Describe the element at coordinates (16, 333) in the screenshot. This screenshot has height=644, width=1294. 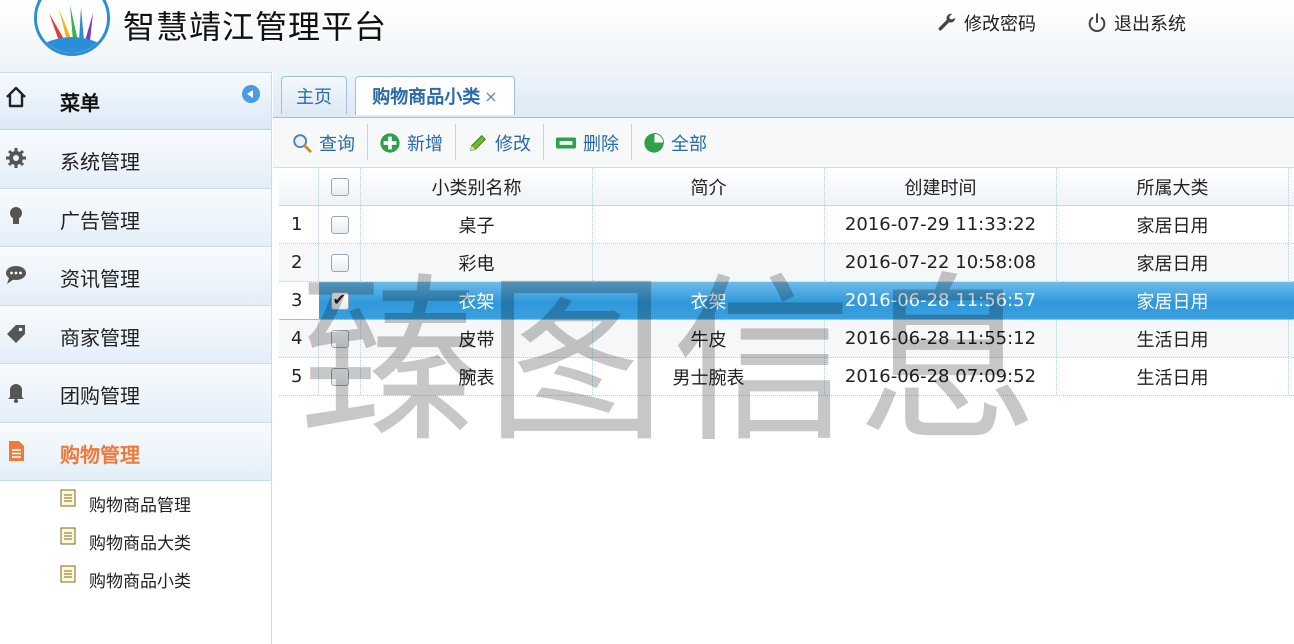
I see `tag-icon` at that location.